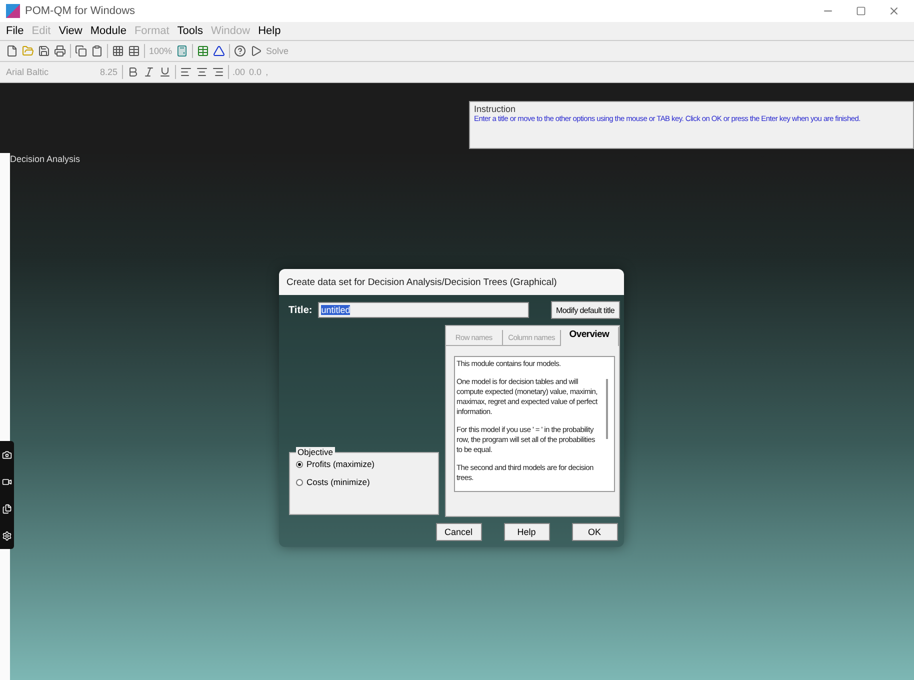 The height and width of the screenshot is (680, 914). Describe the element at coordinates (894, 11) in the screenshot. I see `close-icon` at that location.